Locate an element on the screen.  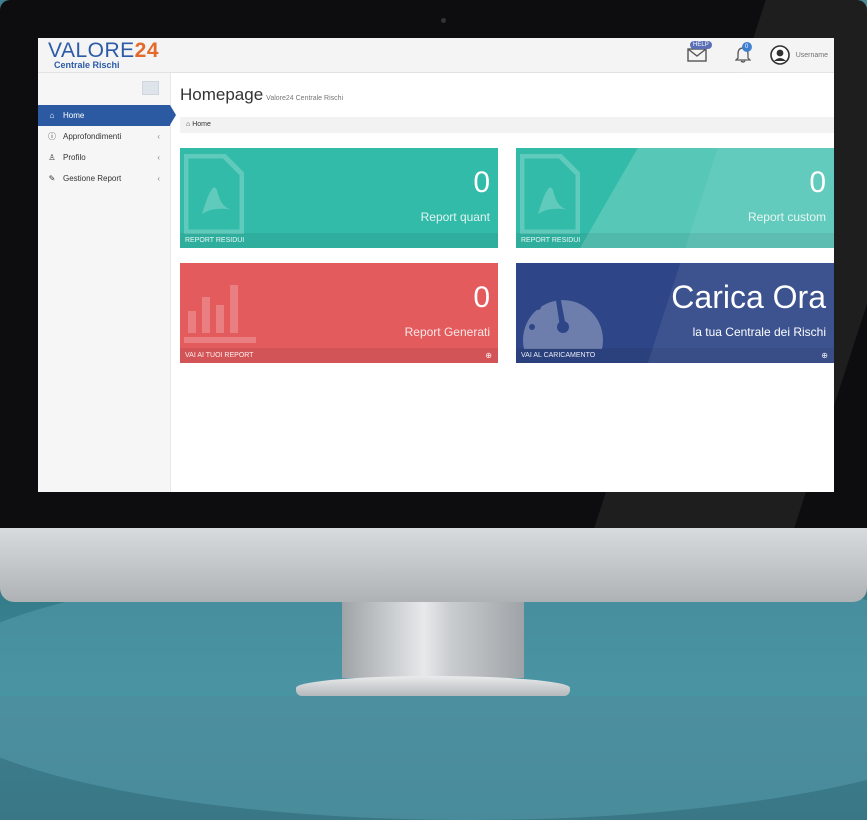
info-icon: ⓘ is located at coordinates (52, 136).